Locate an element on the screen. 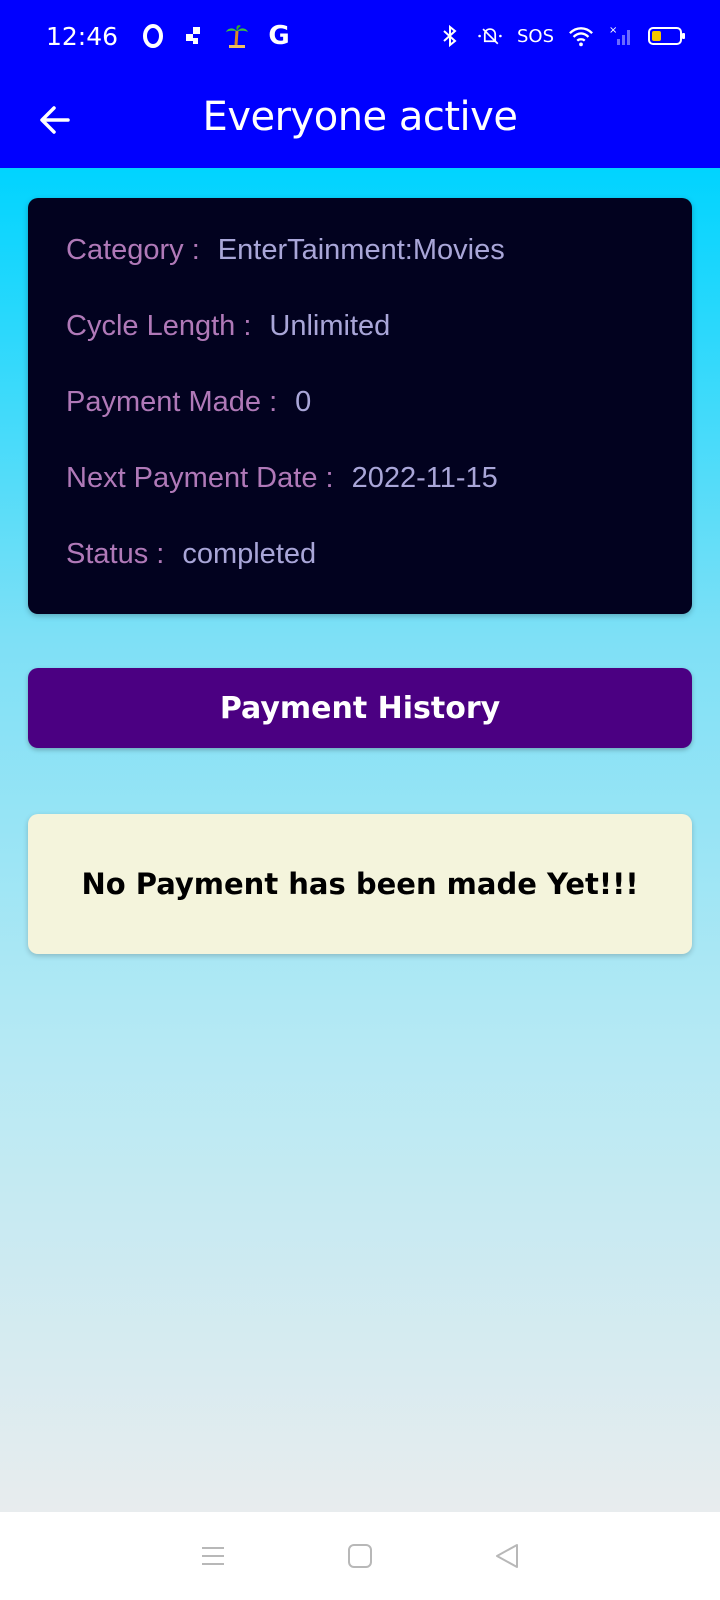  home-button is located at coordinates (360, 1556).